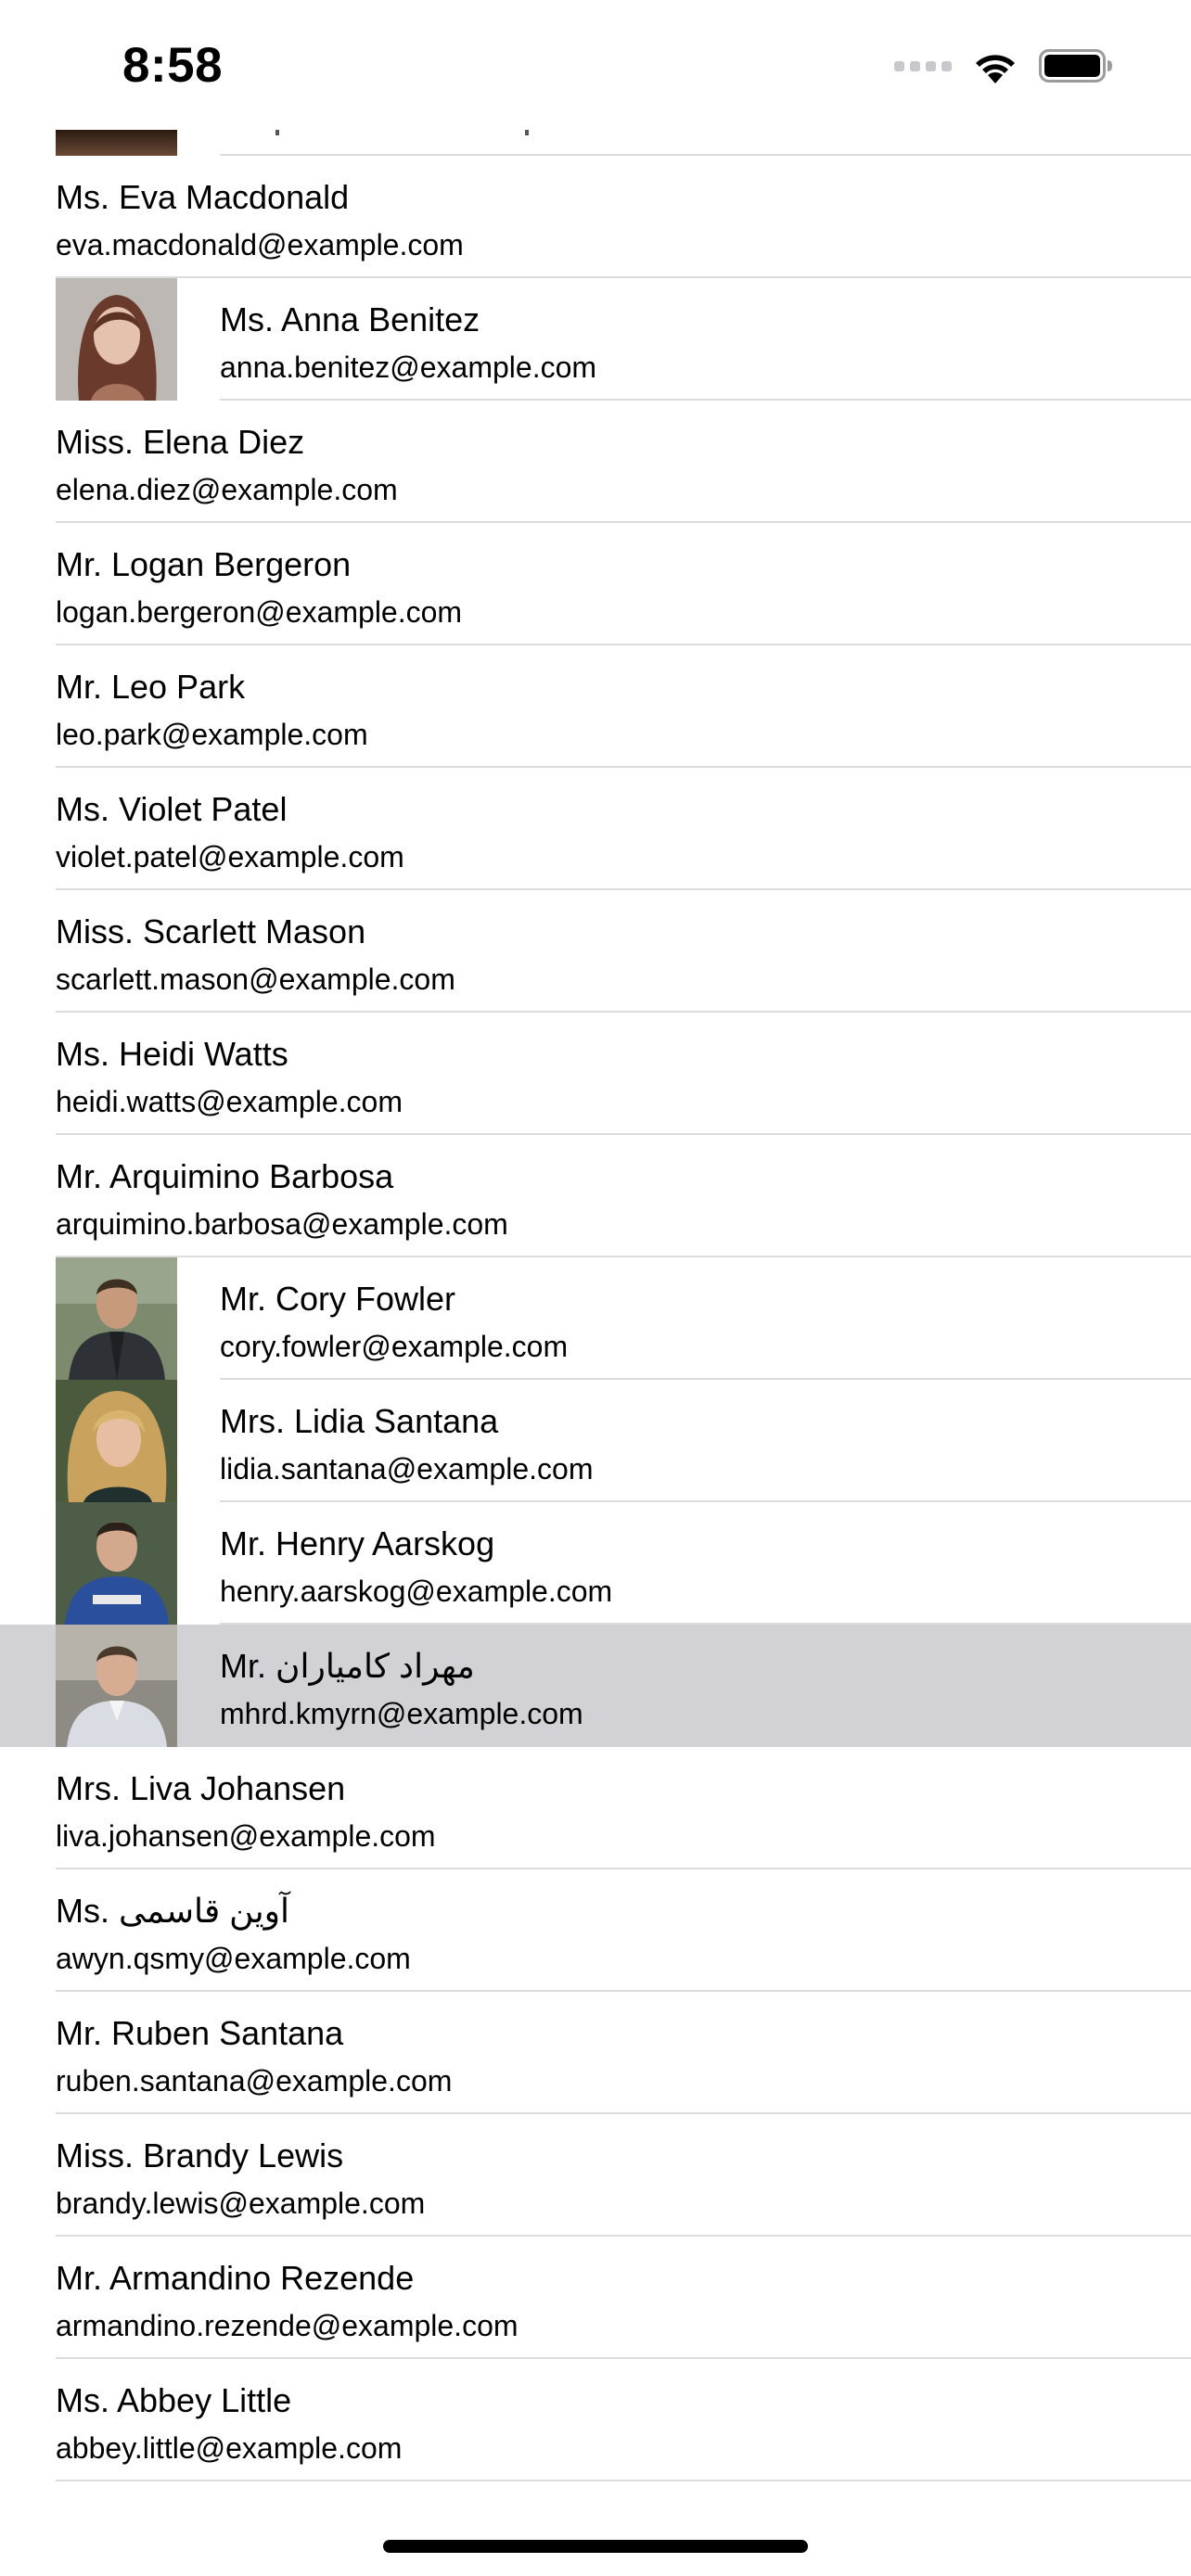 The image size is (1191, 2576). What do you see at coordinates (151, 687) in the screenshot?
I see `contact-name: Mr. Leo Park` at bounding box center [151, 687].